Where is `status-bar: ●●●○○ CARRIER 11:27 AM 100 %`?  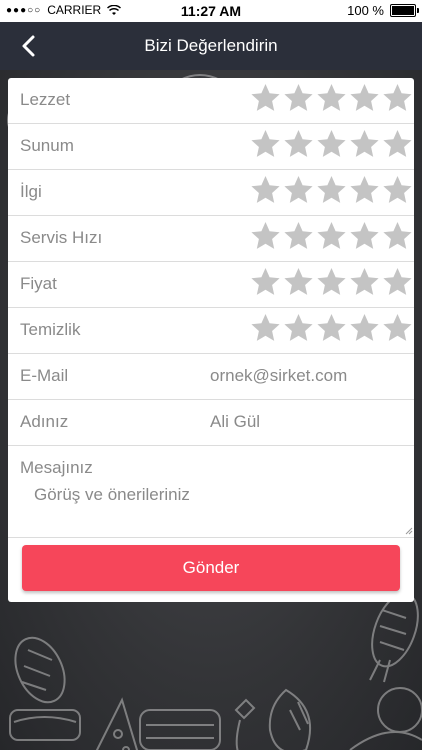 status-bar: ●●●○○ CARRIER 11:27 AM 100 % is located at coordinates (211, 11).